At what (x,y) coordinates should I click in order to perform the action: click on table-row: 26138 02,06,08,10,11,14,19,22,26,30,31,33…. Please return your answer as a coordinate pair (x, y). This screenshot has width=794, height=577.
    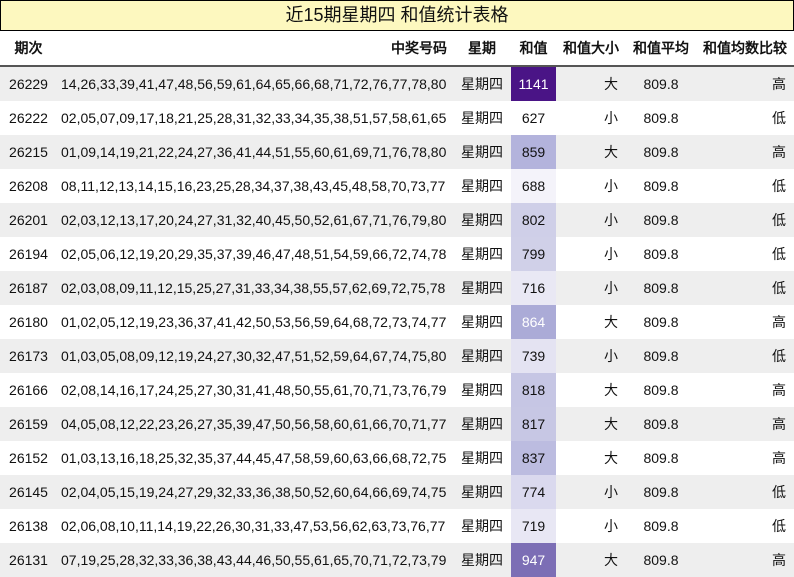
    Looking at the image, I should click on (397, 526).